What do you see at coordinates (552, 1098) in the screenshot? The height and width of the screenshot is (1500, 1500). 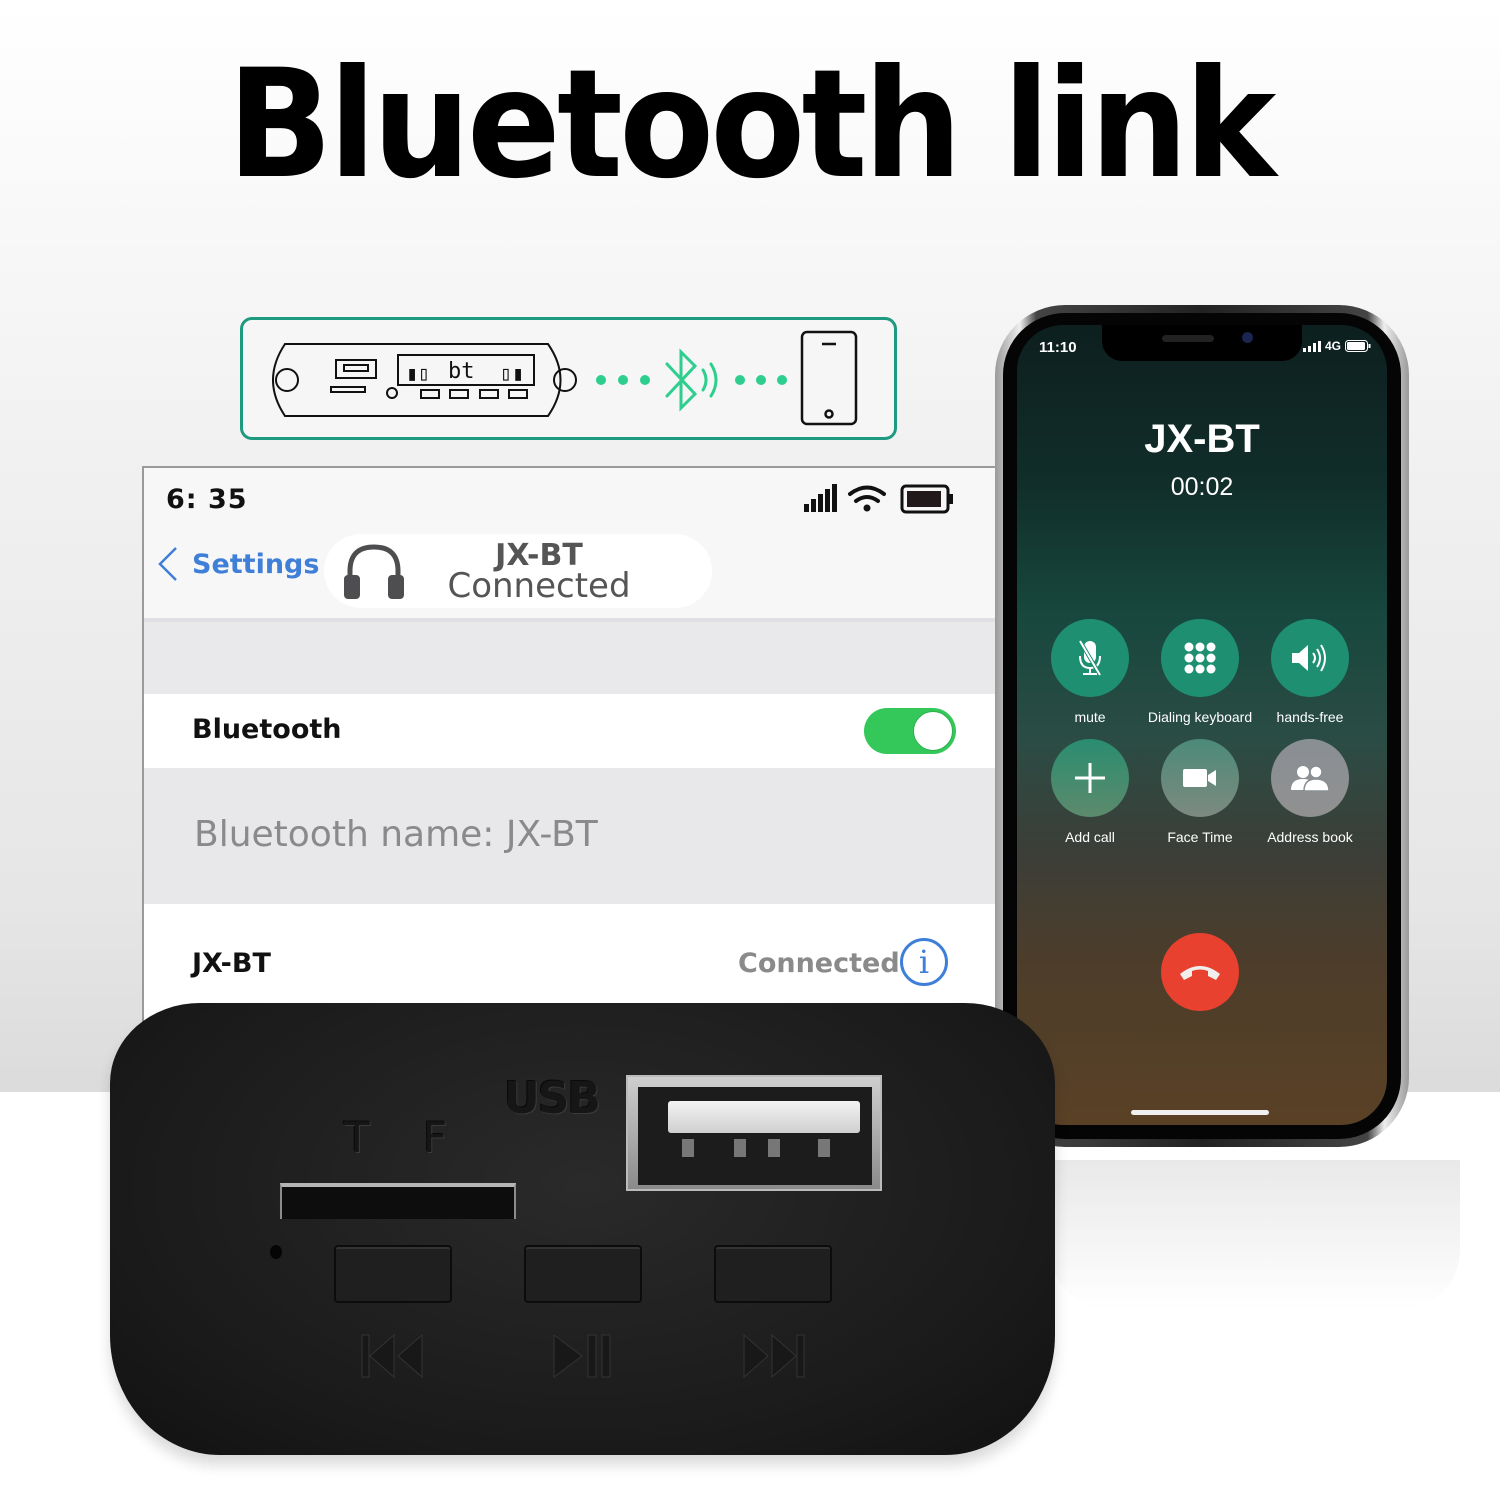 I see `usb-label: USB` at bounding box center [552, 1098].